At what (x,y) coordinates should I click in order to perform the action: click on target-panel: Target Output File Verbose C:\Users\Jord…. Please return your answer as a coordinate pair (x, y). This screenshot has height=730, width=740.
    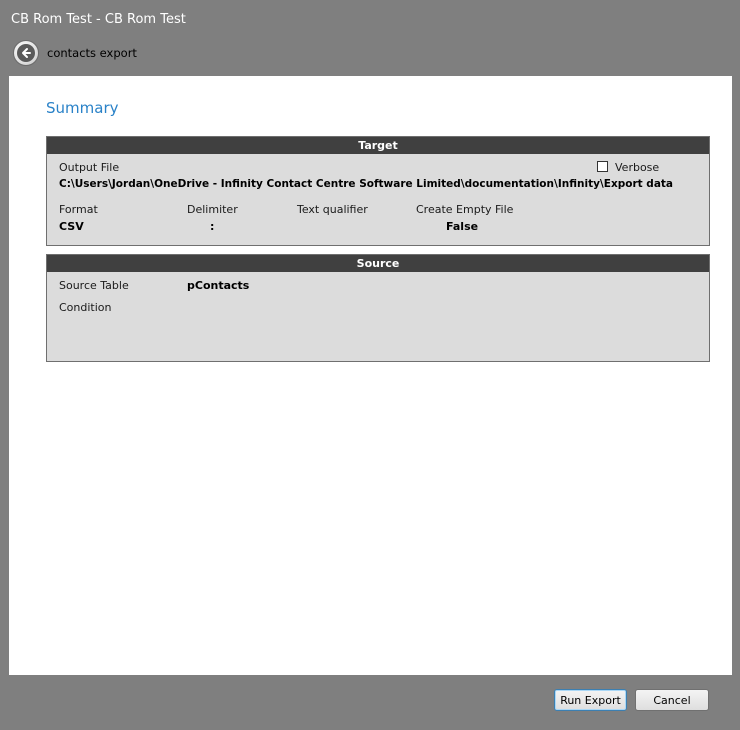
    Looking at the image, I should click on (378, 191).